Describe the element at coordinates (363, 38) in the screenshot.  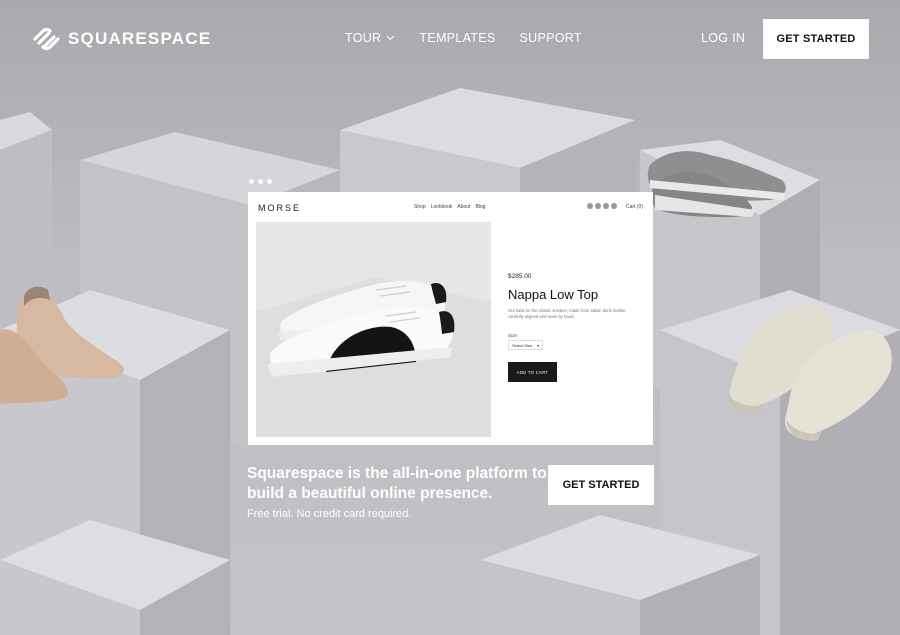
I see `nav-tour-label: TOUR` at that location.